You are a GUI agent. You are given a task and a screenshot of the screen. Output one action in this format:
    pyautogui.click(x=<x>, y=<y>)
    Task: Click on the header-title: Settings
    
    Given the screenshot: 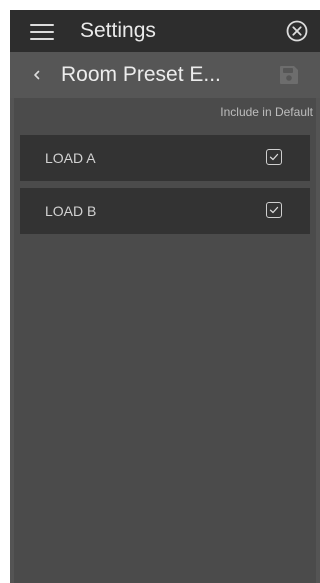 What is the action you would take?
    pyautogui.click(x=118, y=30)
    